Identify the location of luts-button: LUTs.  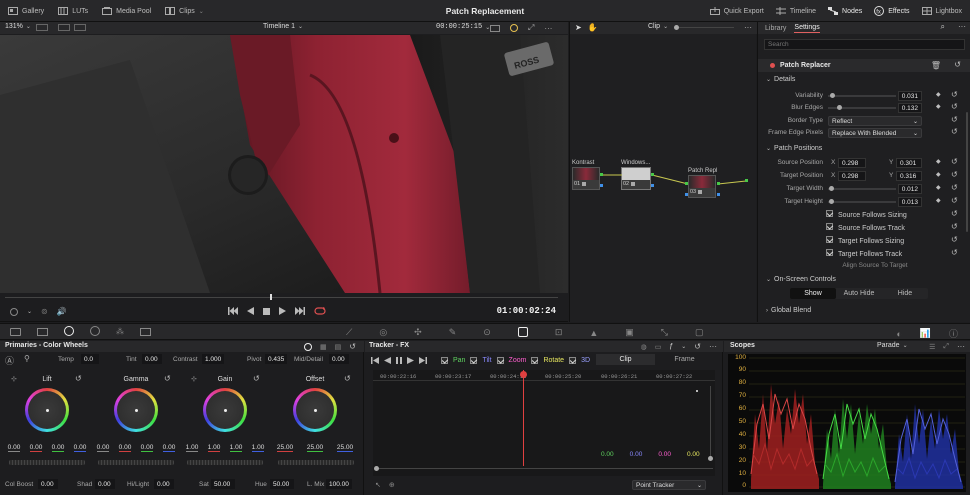
(73, 11).